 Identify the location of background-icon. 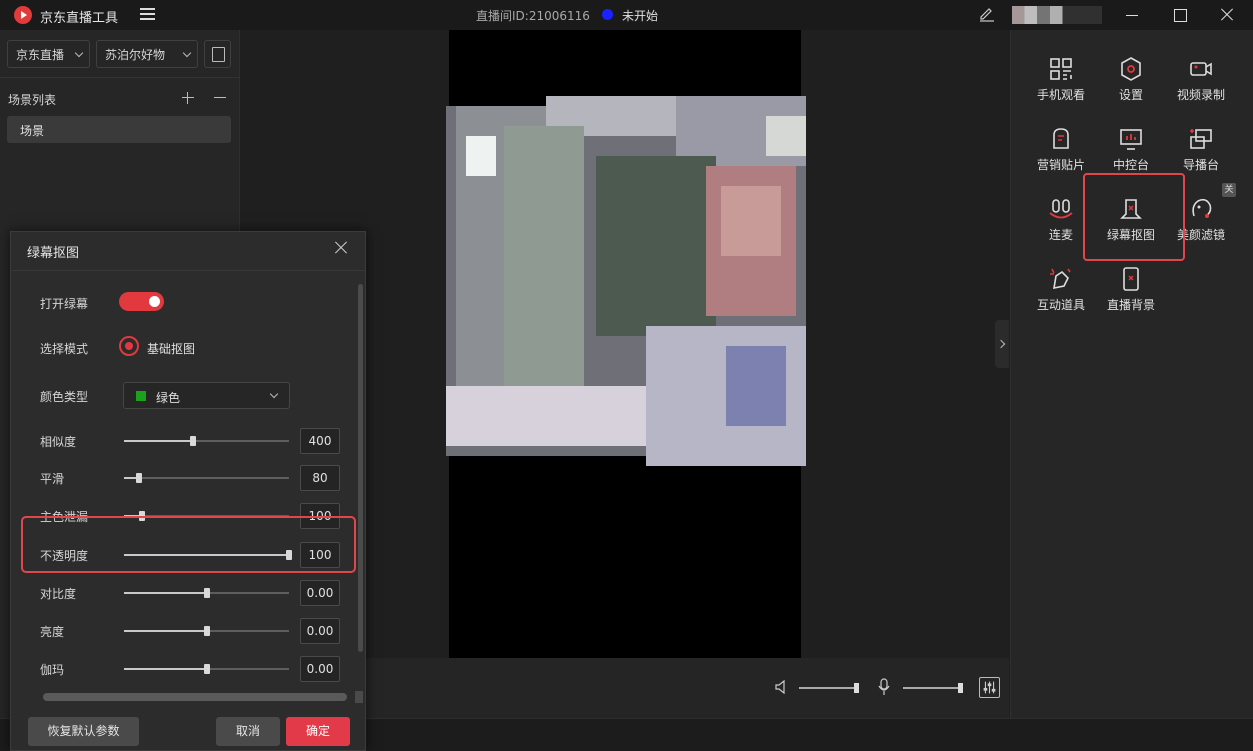
(1131, 279).